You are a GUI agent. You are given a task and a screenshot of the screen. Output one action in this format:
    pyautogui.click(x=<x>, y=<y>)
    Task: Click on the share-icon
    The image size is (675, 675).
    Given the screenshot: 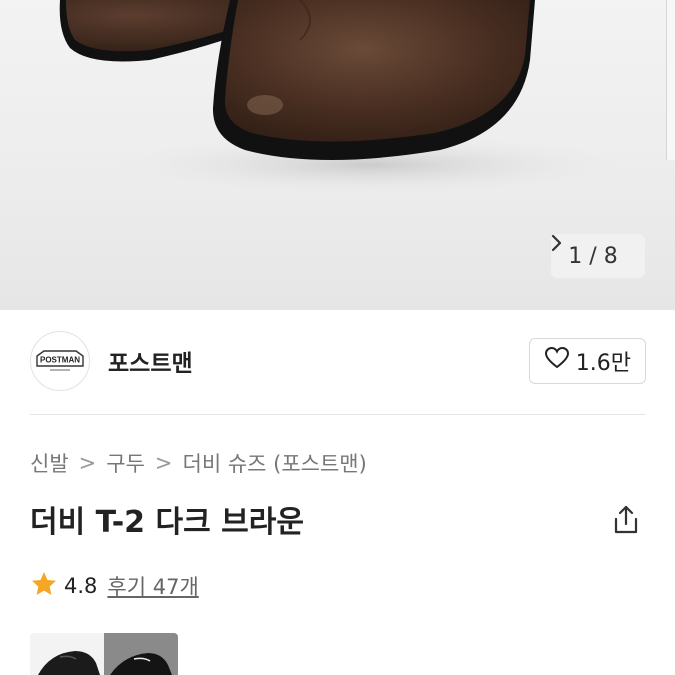 What is the action you would take?
    pyautogui.click(x=626, y=520)
    